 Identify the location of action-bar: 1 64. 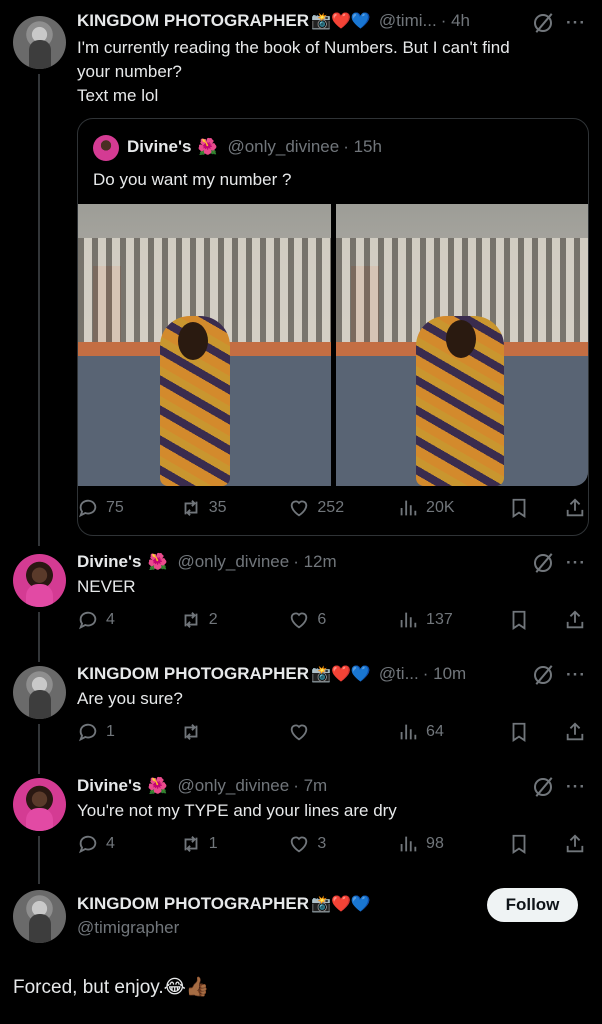
(331, 732).